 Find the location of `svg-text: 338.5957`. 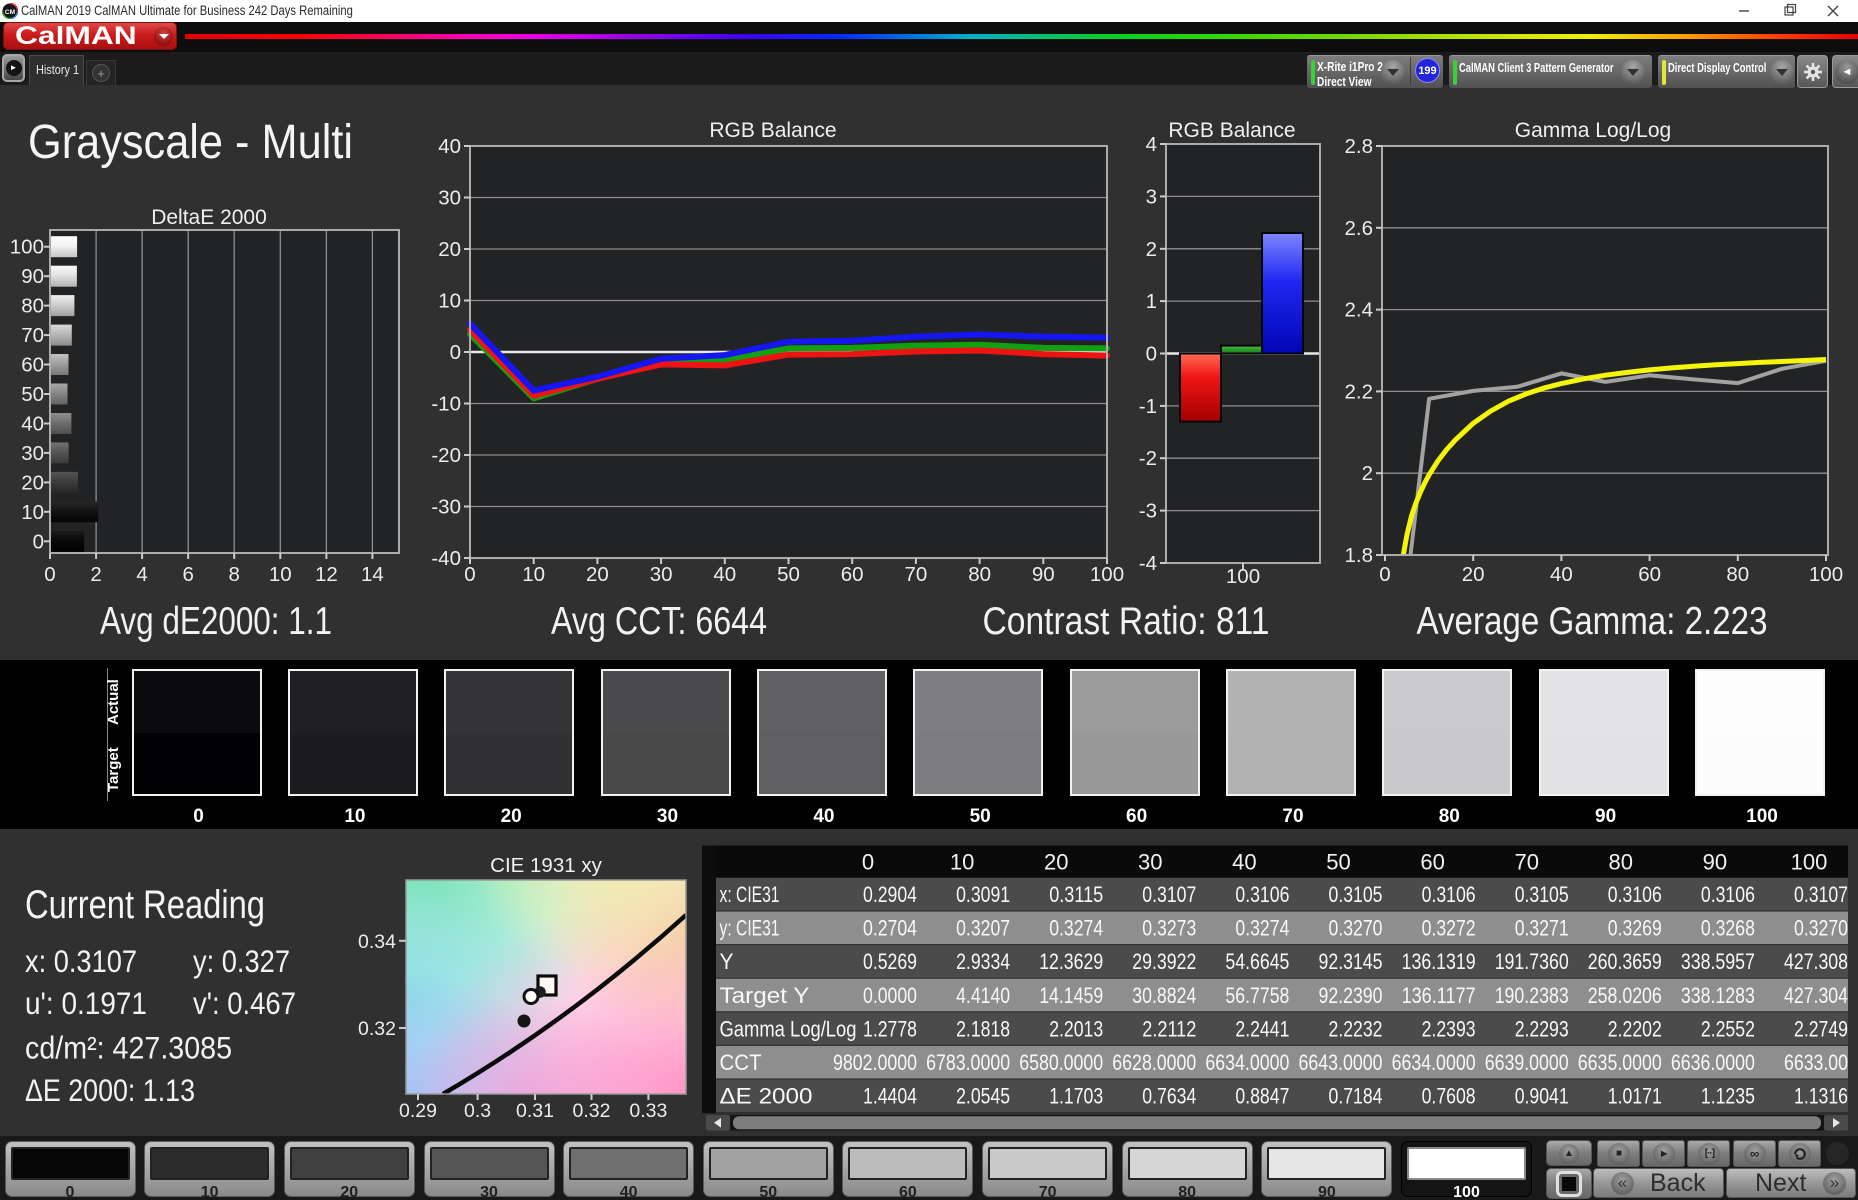

svg-text: 338.5957 is located at coordinates (1718, 961).